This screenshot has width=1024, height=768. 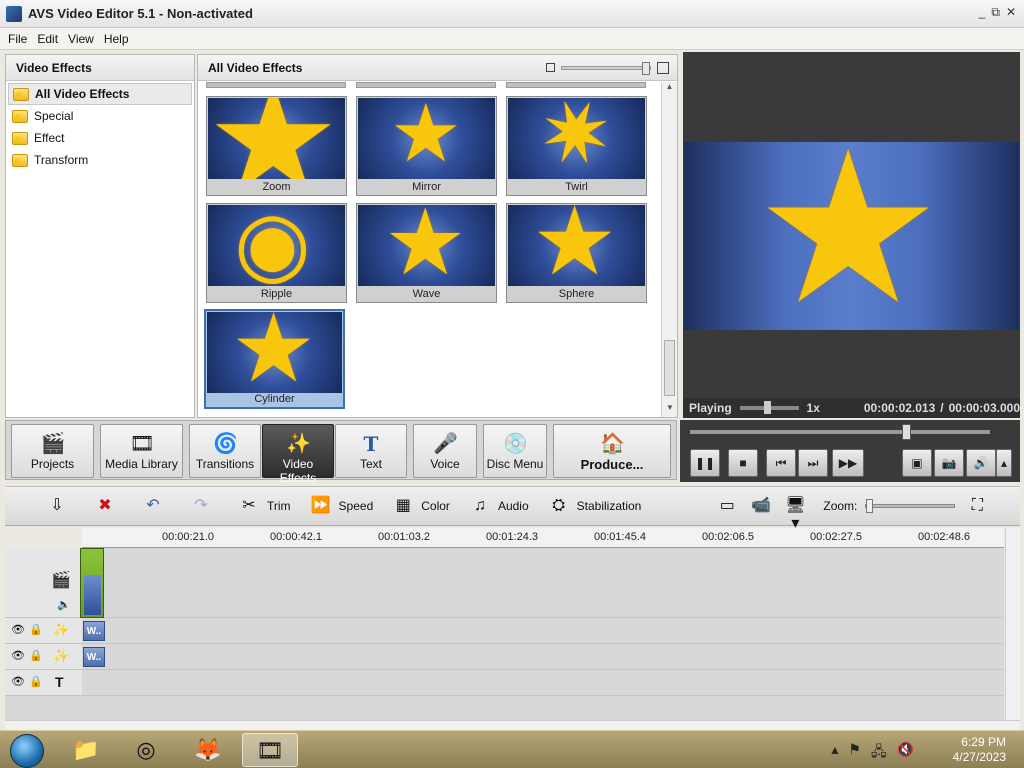 I want to click on taskbar-clock: 6:29 PM 4/27/2023, so click(x=979, y=750).